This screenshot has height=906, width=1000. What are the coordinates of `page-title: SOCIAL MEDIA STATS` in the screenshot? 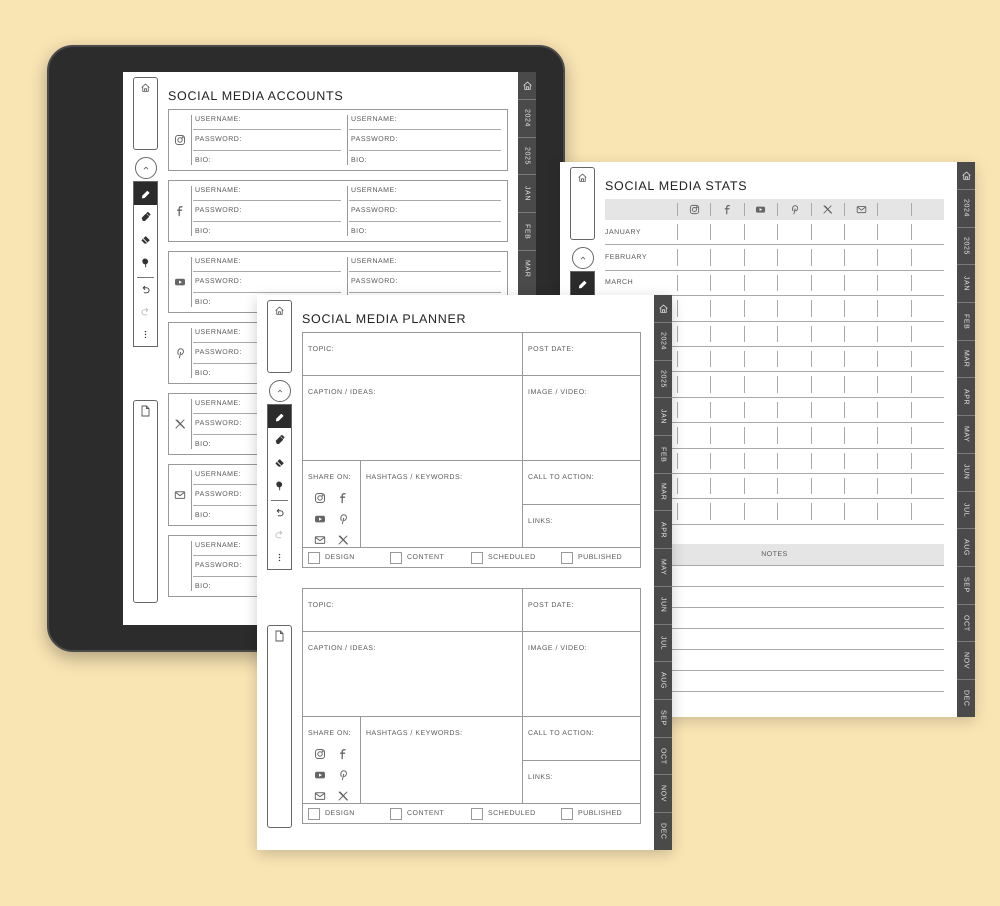 It's located at (676, 186).